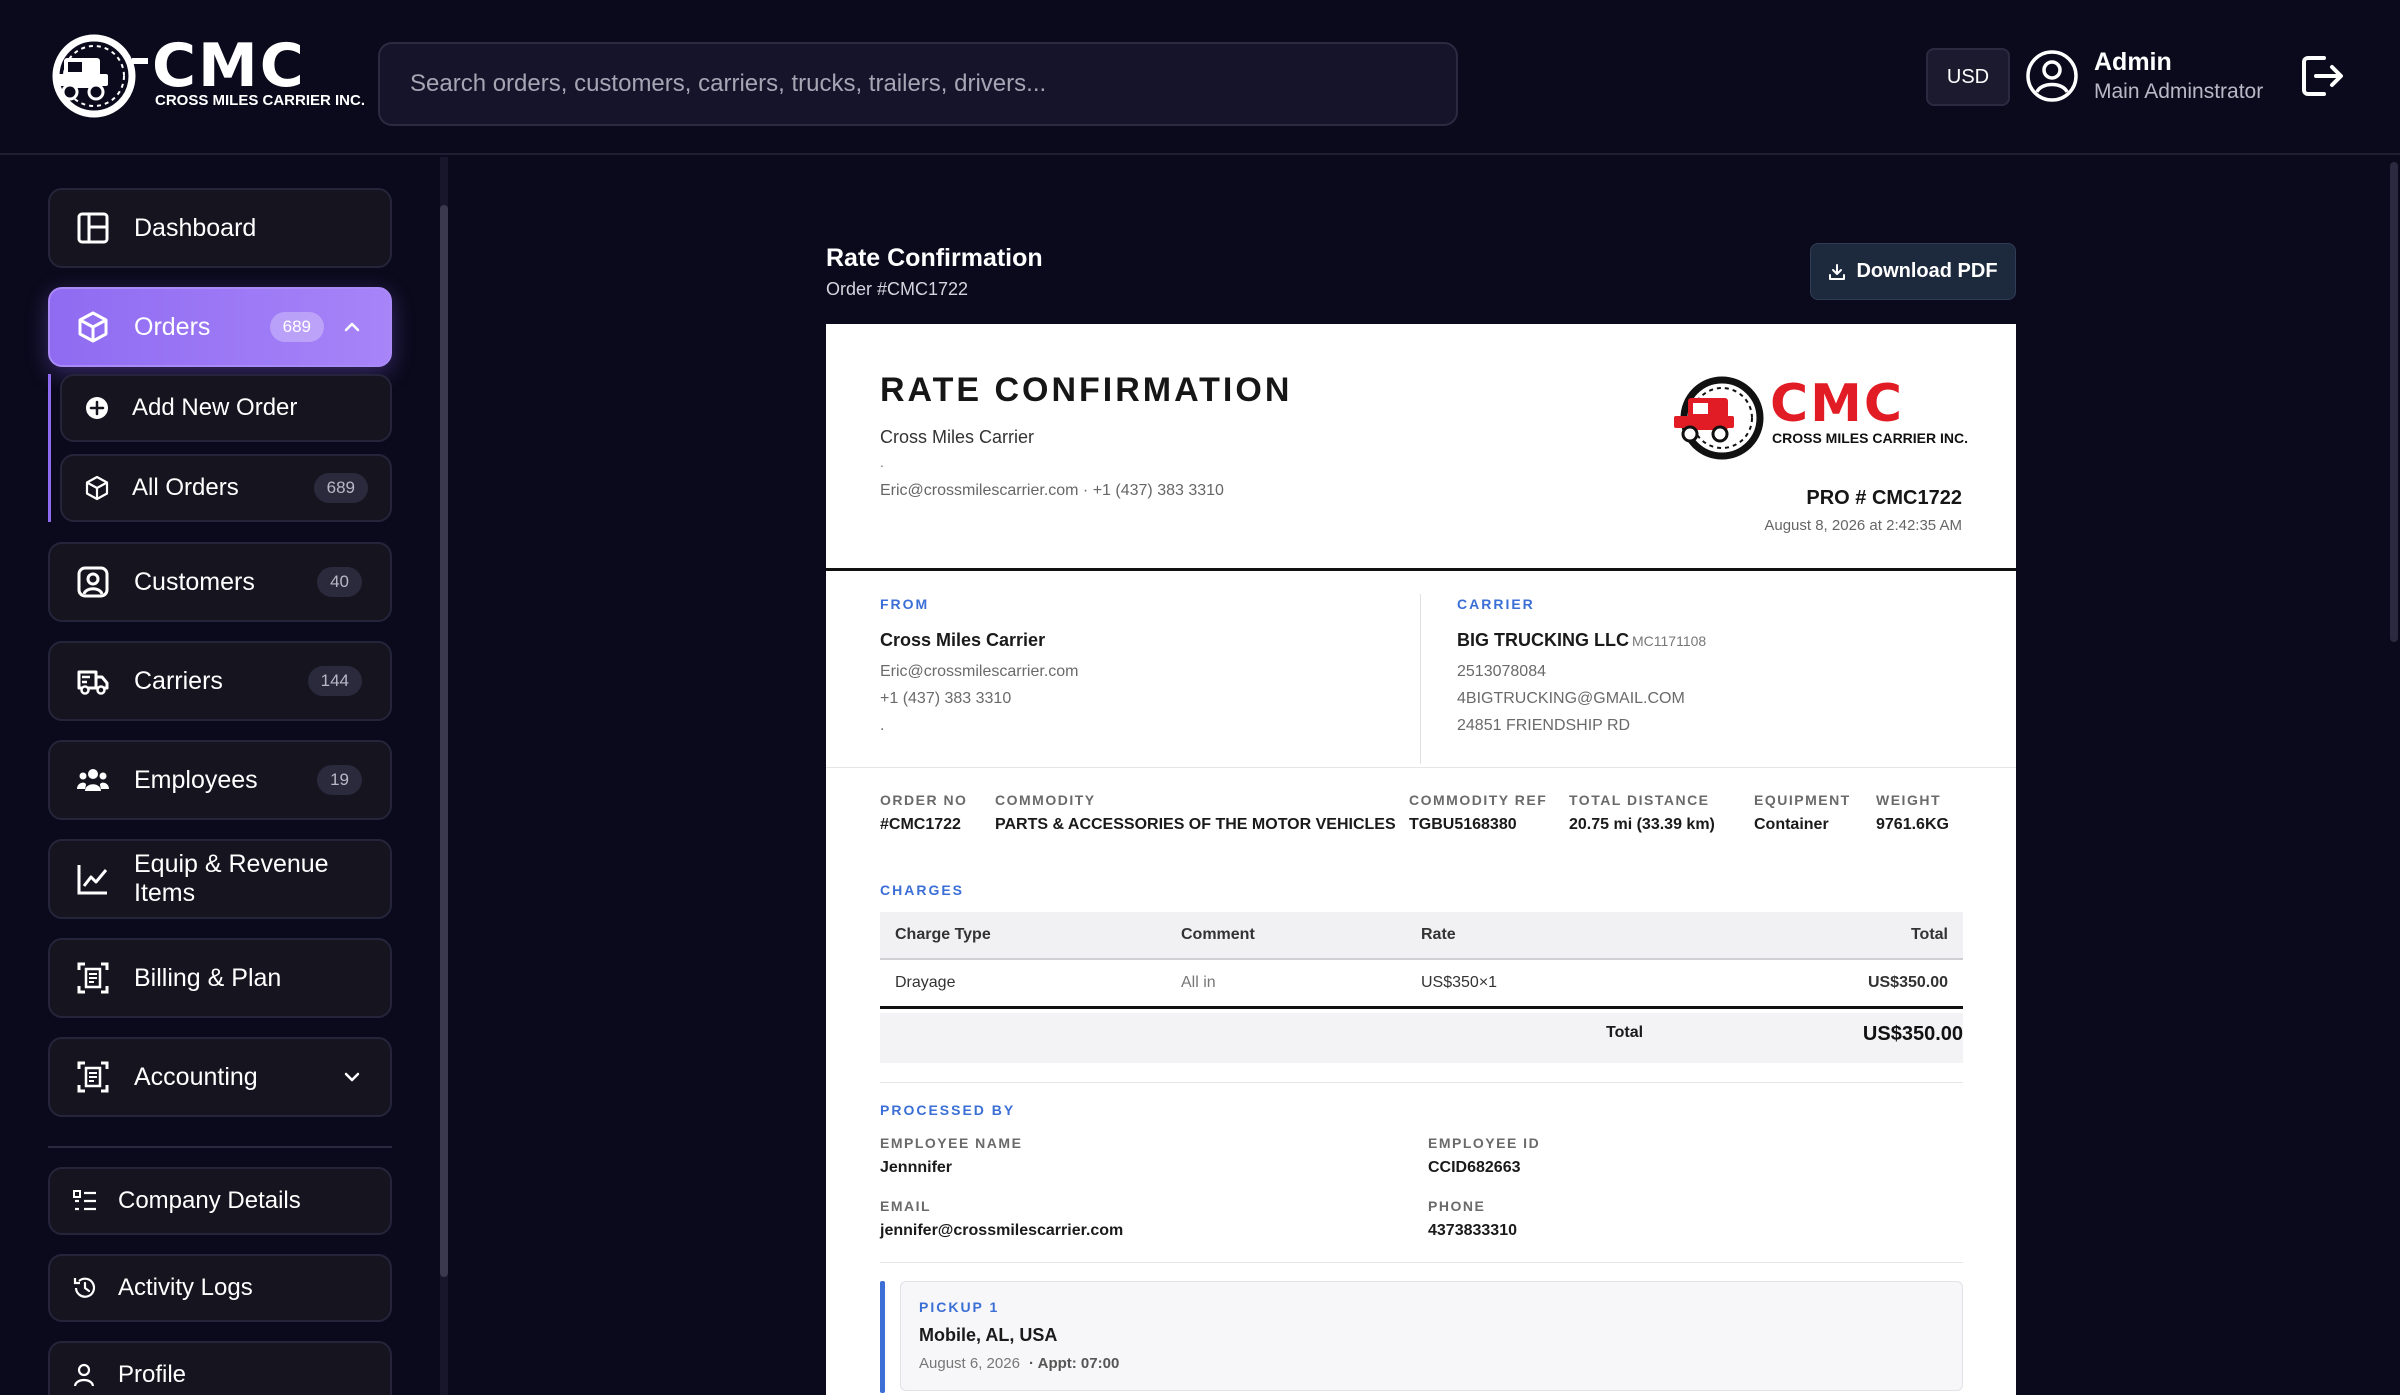 Image resolution: width=2400 pixels, height=1395 pixels. What do you see at coordinates (1286, 984) in the screenshot?
I see `comment-cell: All in` at bounding box center [1286, 984].